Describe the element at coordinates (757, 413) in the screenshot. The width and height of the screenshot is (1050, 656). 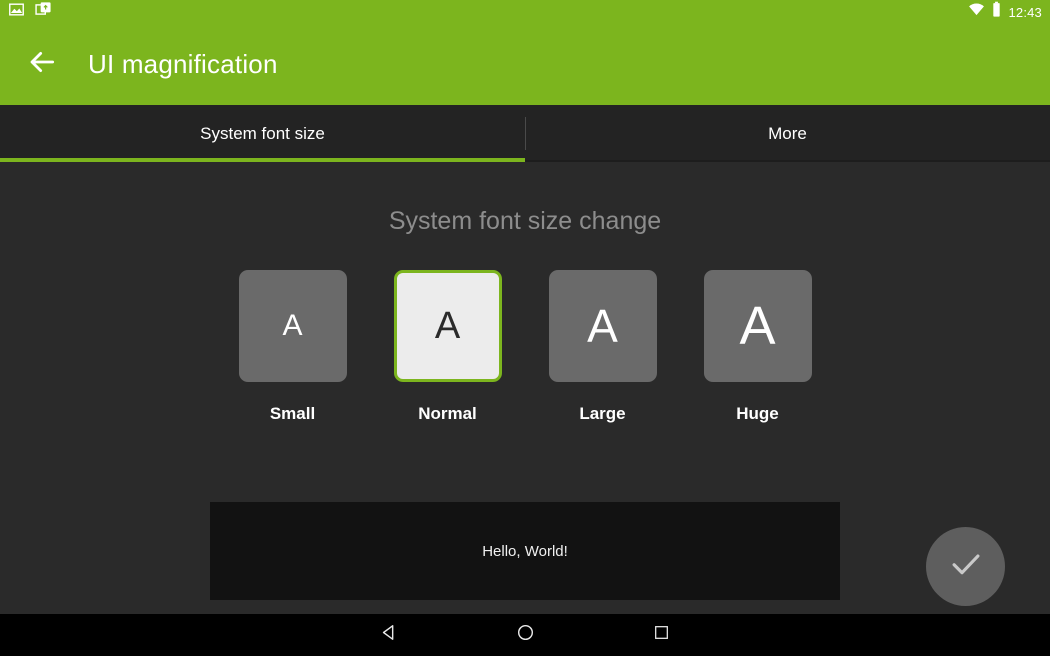
I see `font-size-label-huge: Huge` at that location.